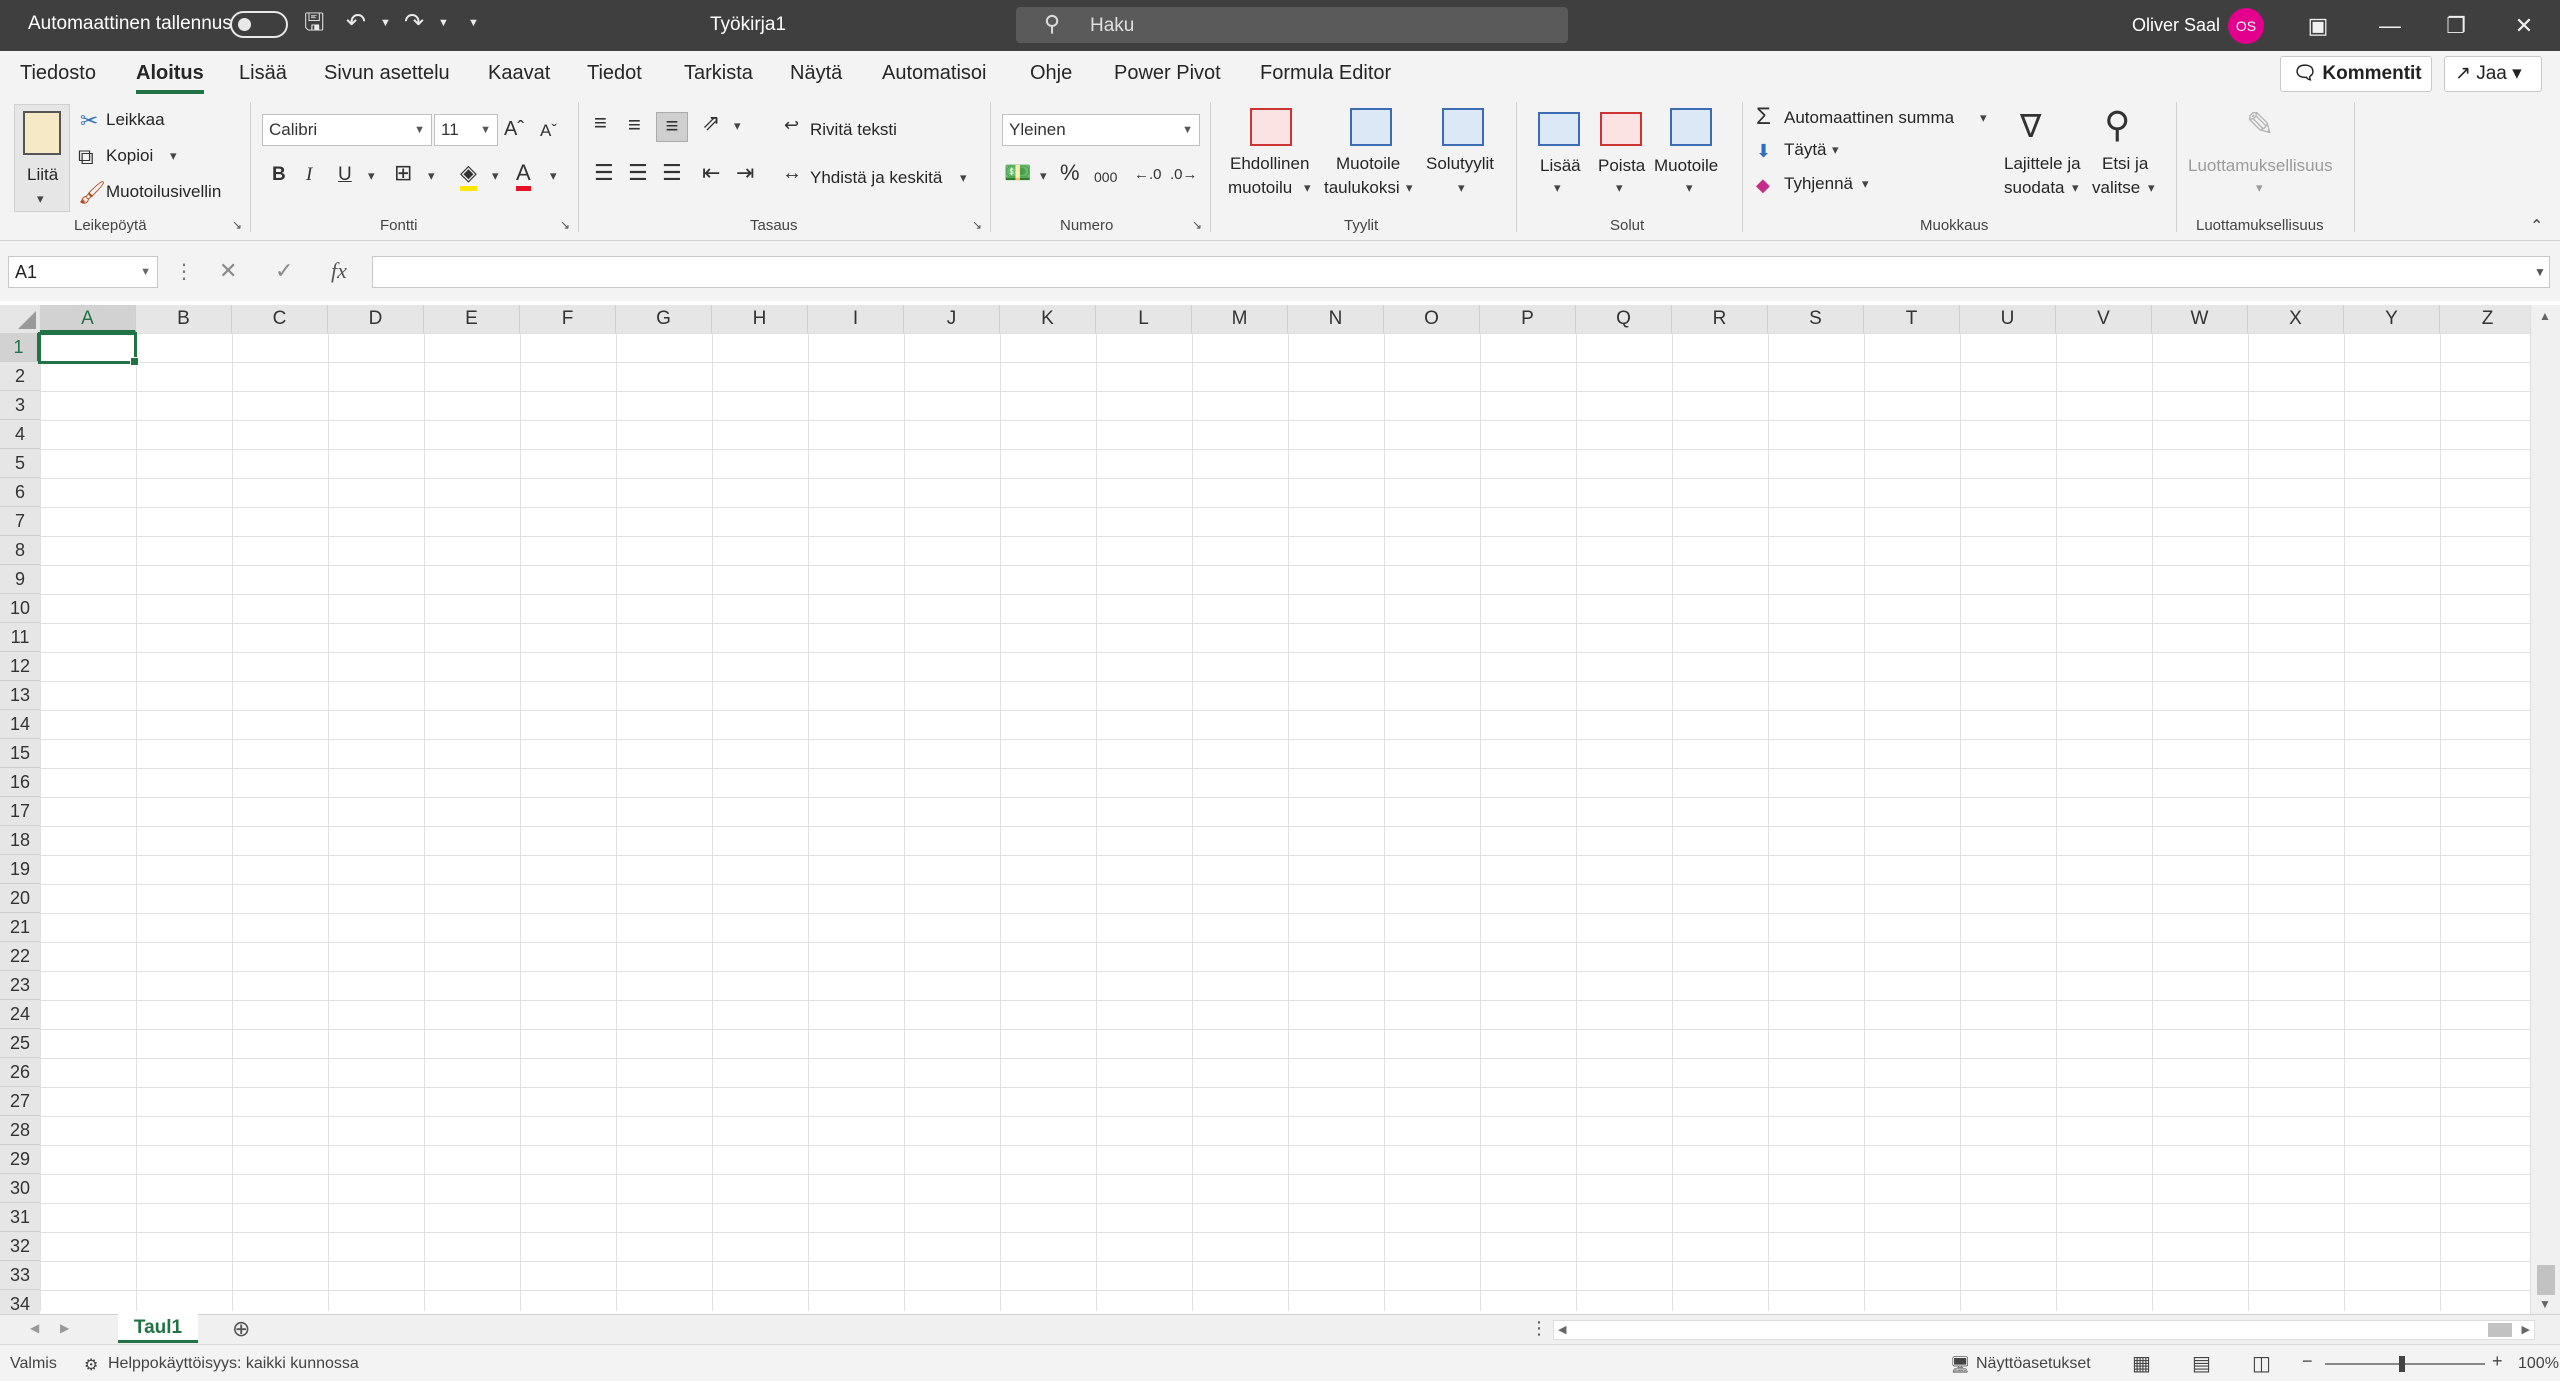  I want to click on row-header-11: 11, so click(20, 637).